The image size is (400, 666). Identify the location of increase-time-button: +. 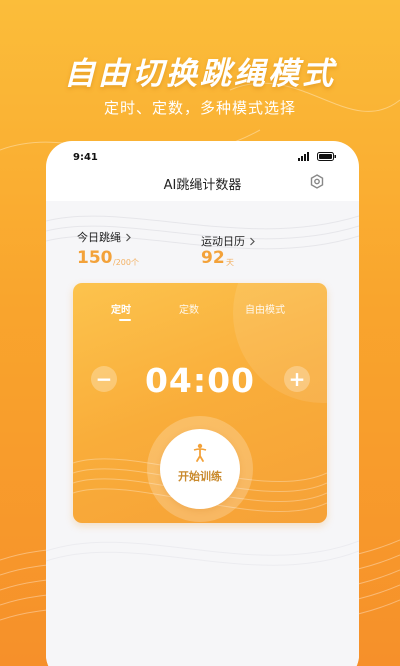
(297, 379).